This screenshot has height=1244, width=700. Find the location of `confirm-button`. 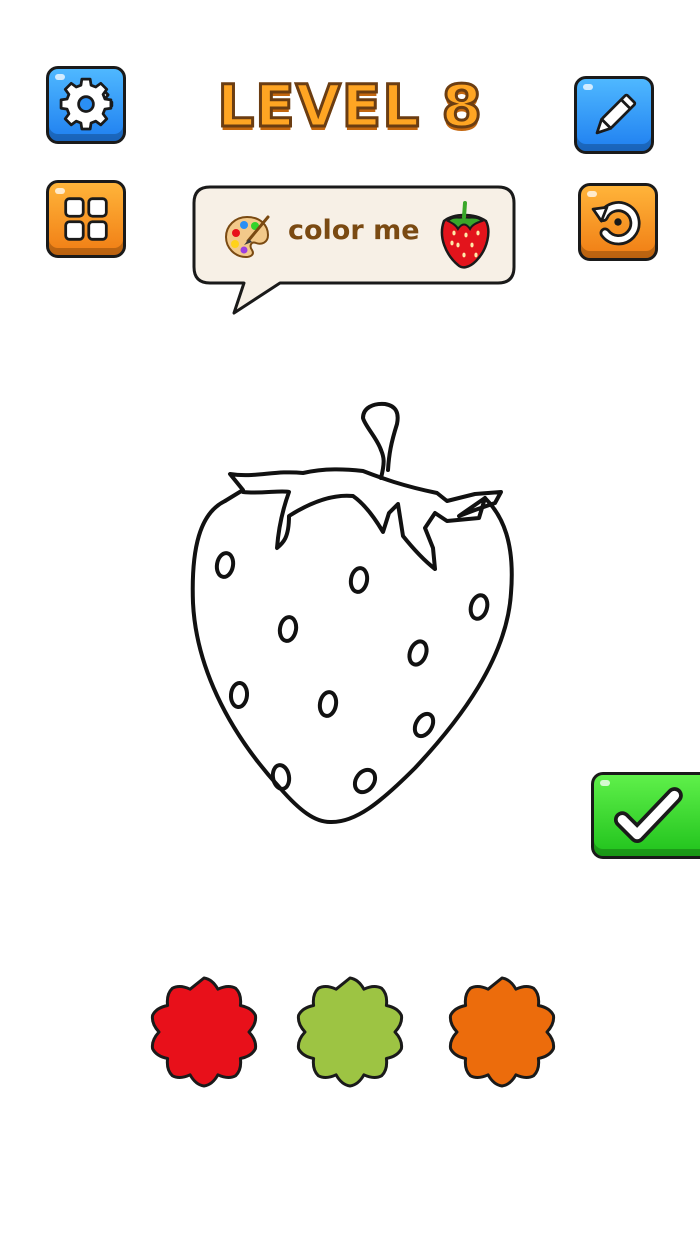

confirm-button is located at coordinates (645, 815).